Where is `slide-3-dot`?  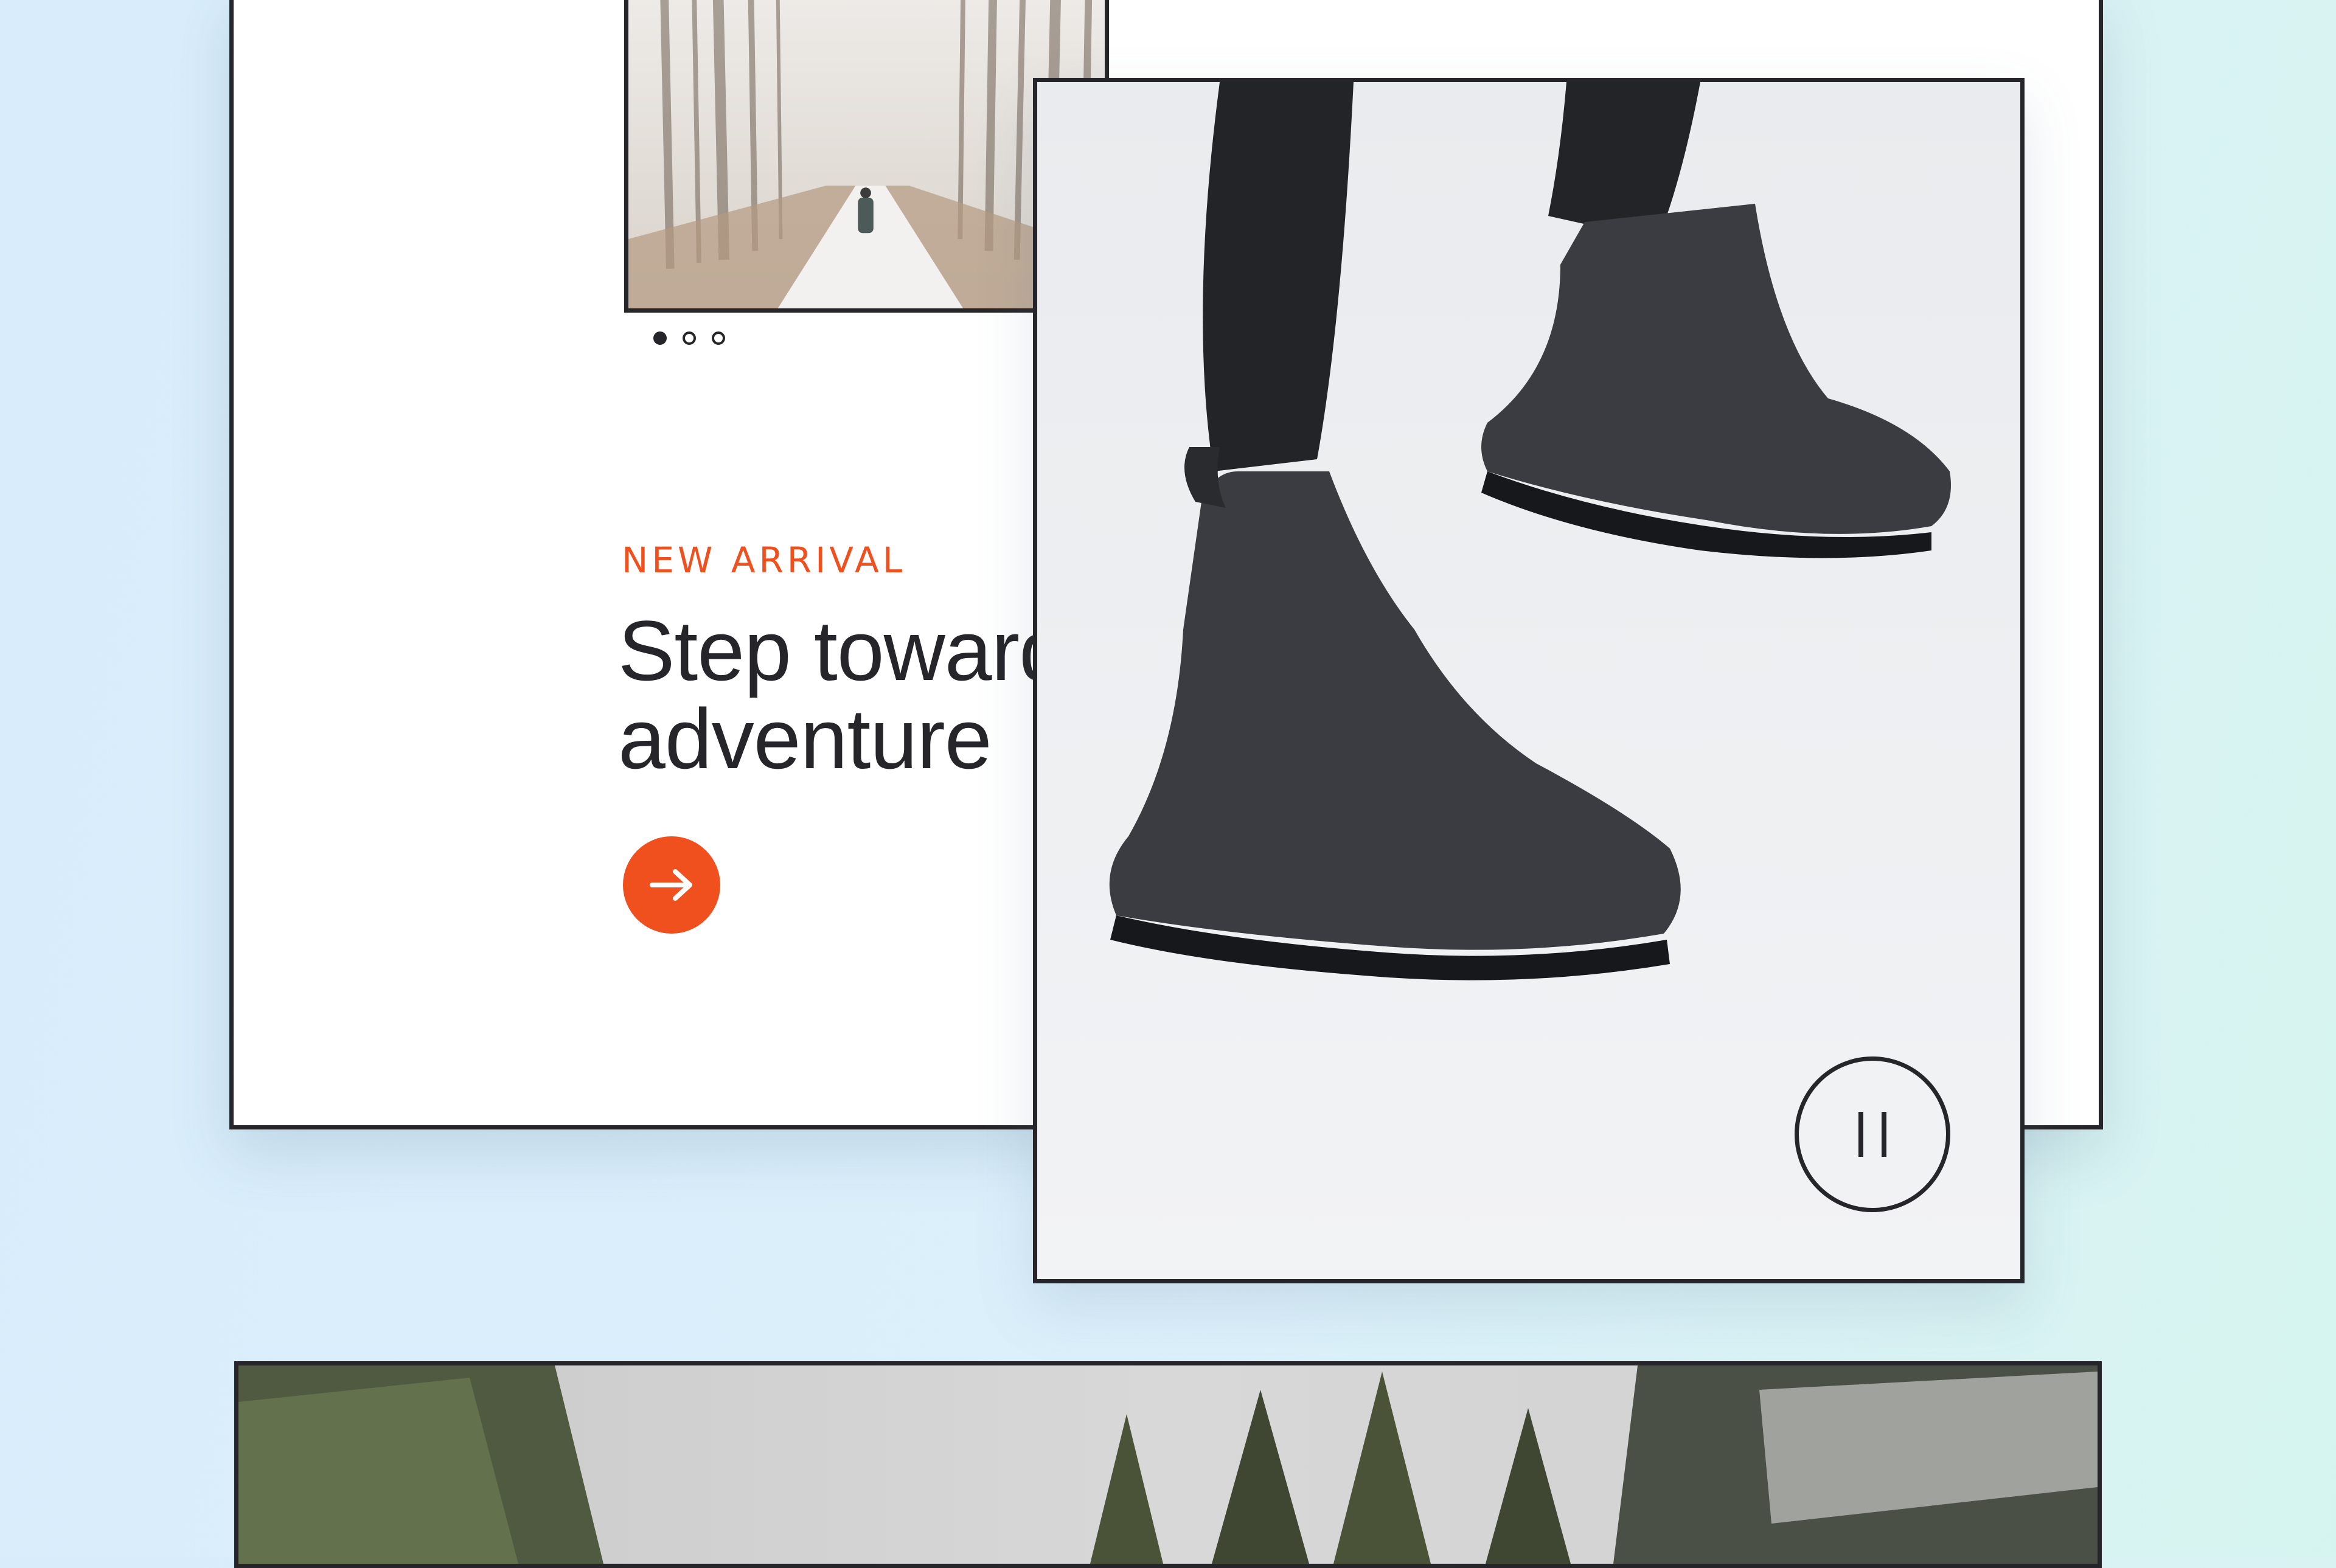
slide-3-dot is located at coordinates (718, 338).